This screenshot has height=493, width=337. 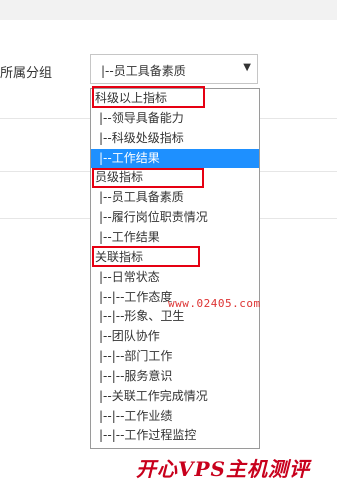 What do you see at coordinates (175, 277) in the screenshot?
I see `dropdown-option: |--日常状态` at bounding box center [175, 277].